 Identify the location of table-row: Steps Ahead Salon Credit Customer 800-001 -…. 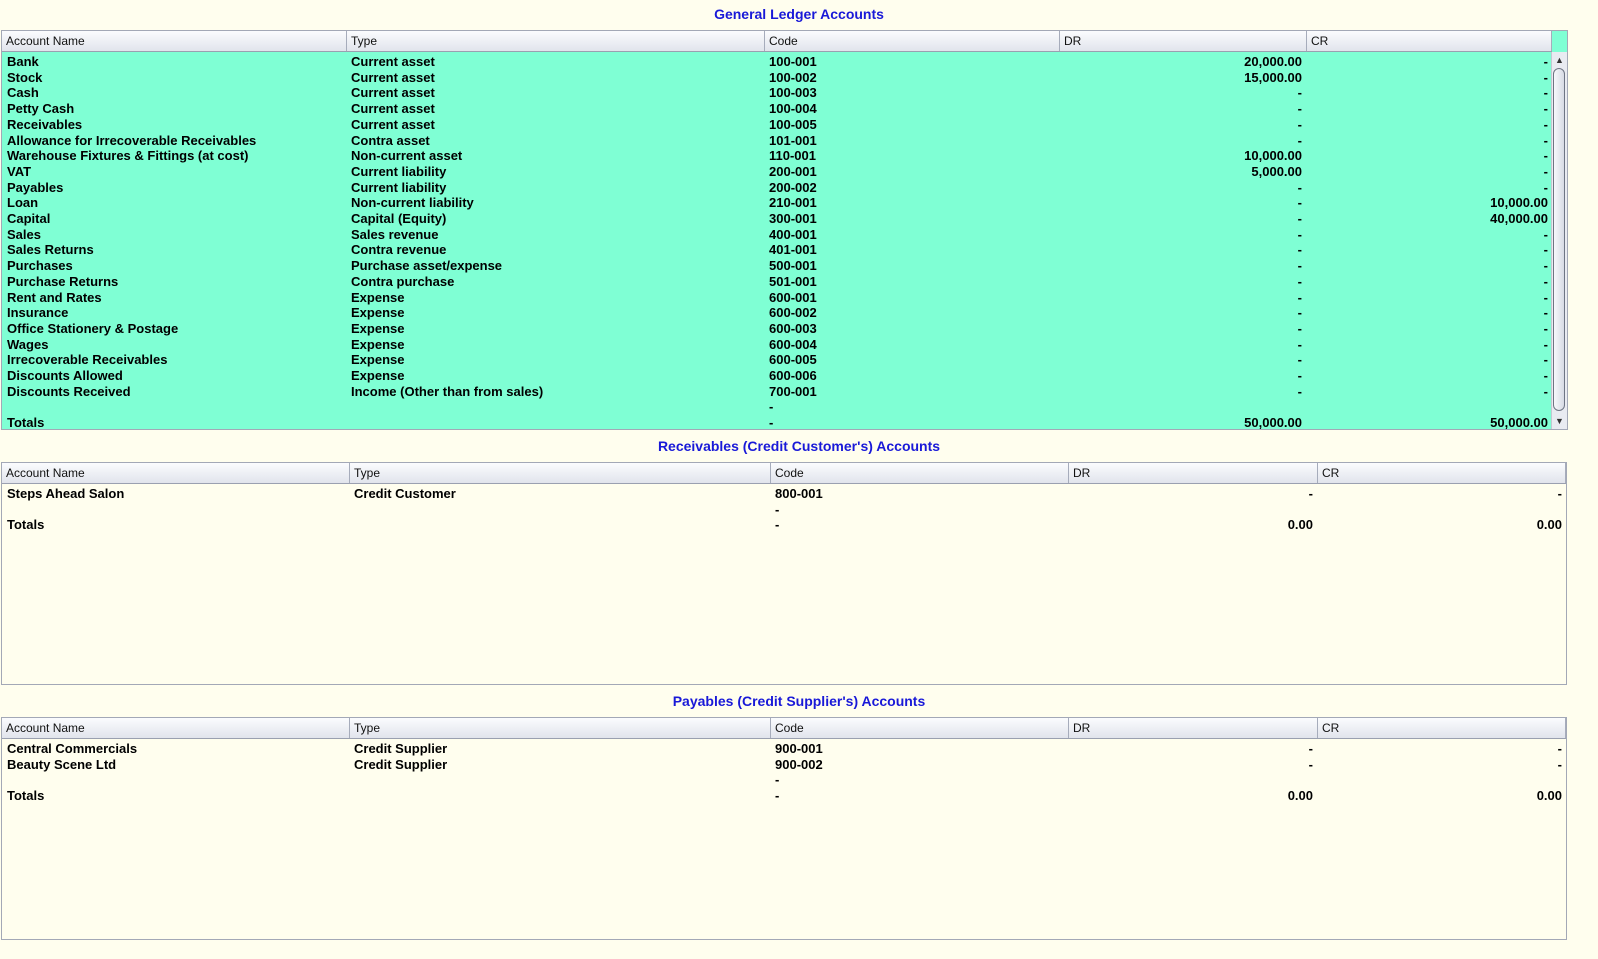
(784, 494).